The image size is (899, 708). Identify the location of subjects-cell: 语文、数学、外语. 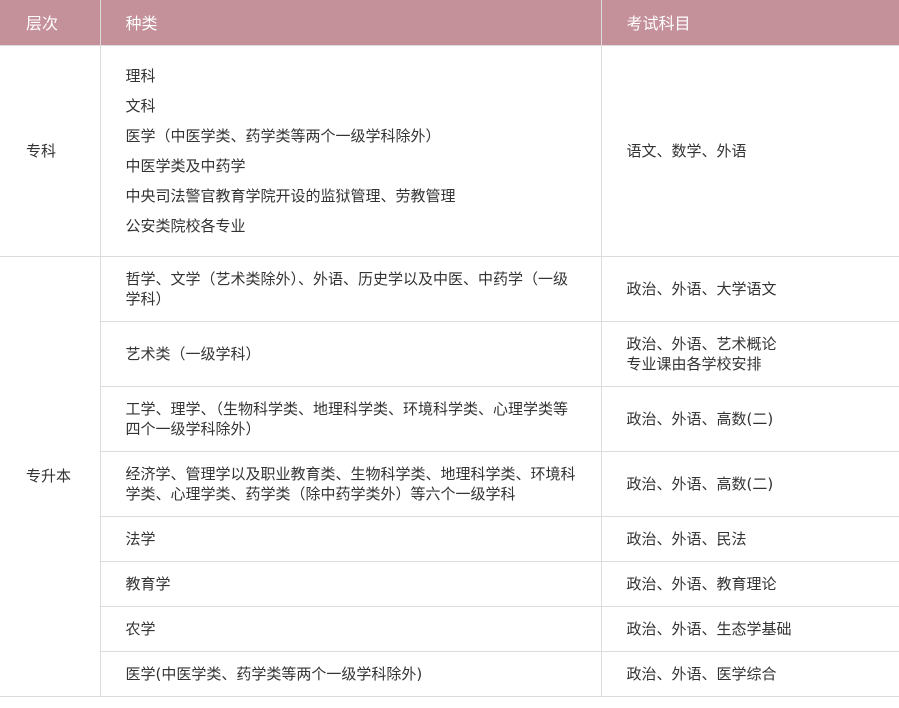
(749, 150).